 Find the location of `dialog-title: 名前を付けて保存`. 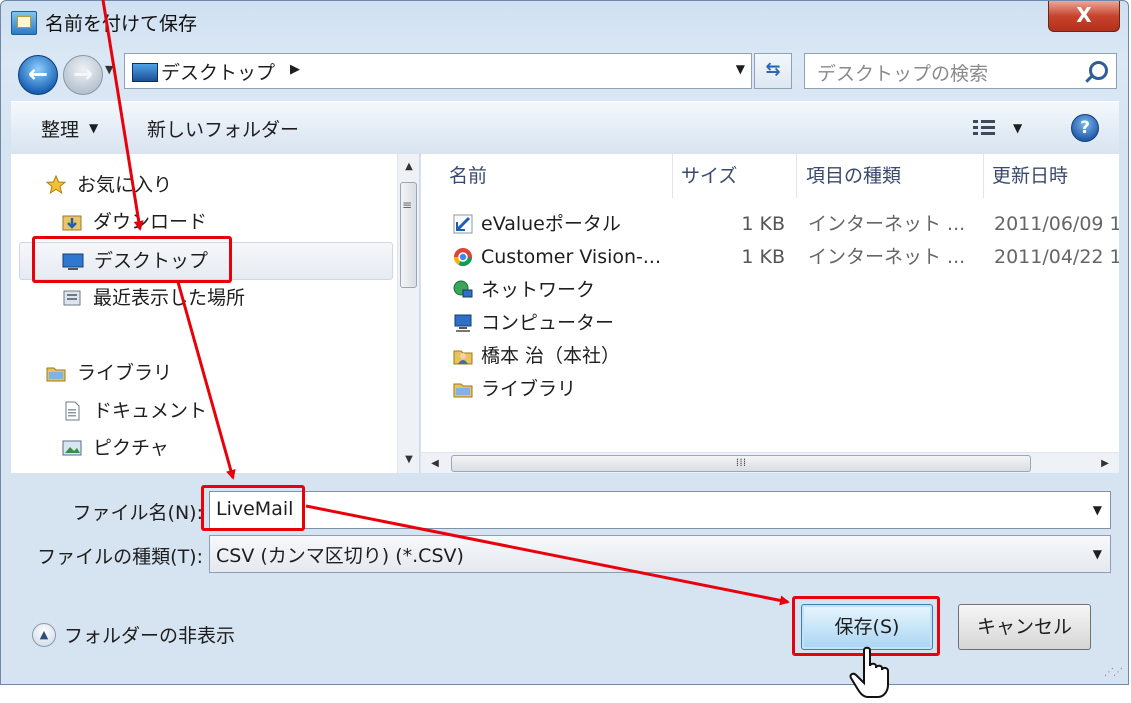

dialog-title: 名前を付けて保存 is located at coordinates (121, 24).